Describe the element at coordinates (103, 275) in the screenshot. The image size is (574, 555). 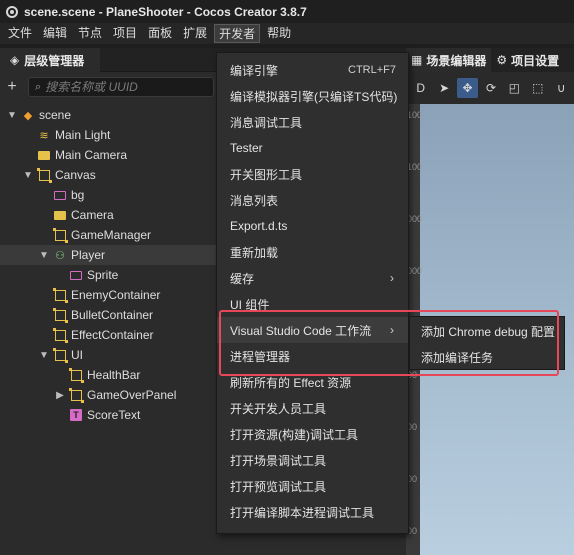
I see `tree-node-label: Sprite` at that location.